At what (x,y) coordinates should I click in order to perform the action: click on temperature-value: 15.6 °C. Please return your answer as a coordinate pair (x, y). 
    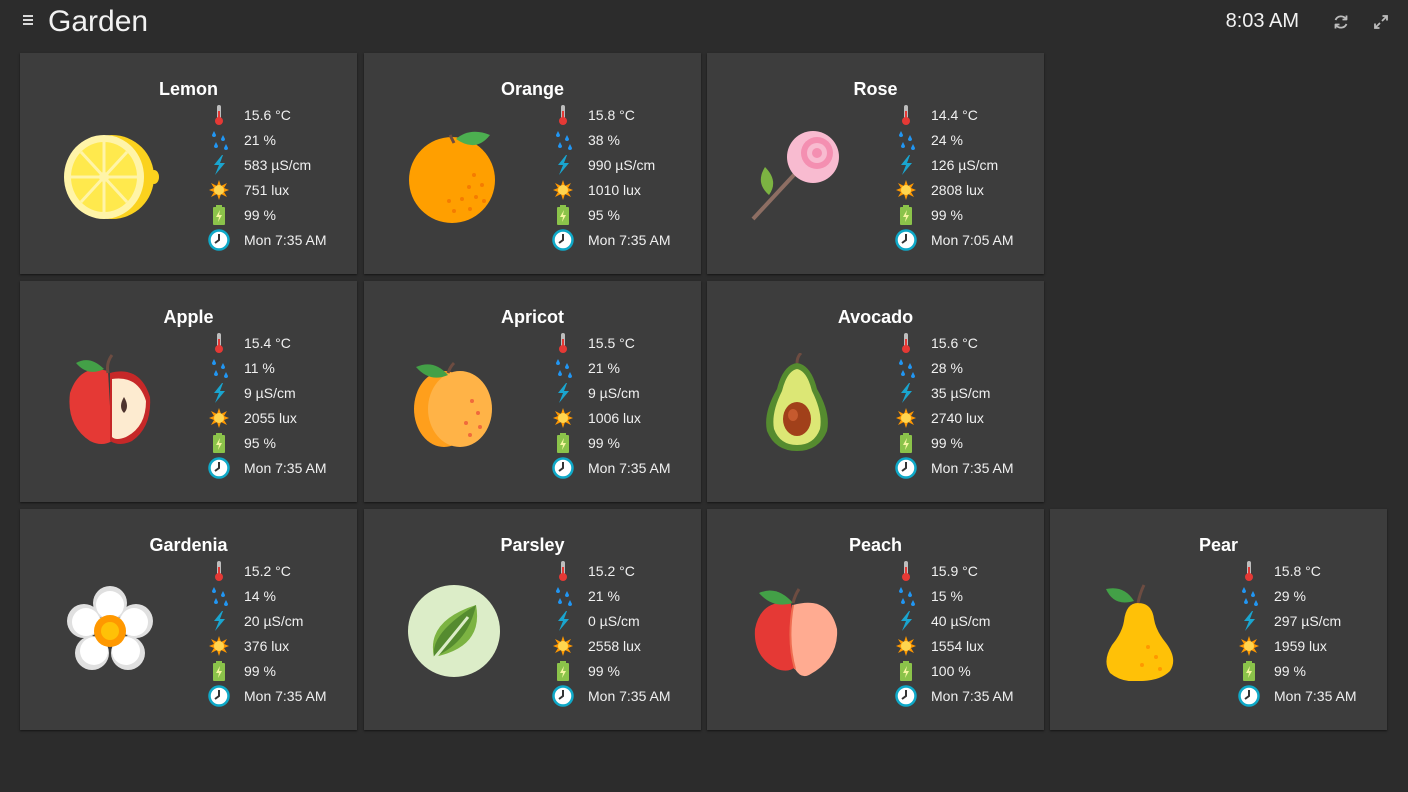
    Looking at the image, I should click on (267, 115).